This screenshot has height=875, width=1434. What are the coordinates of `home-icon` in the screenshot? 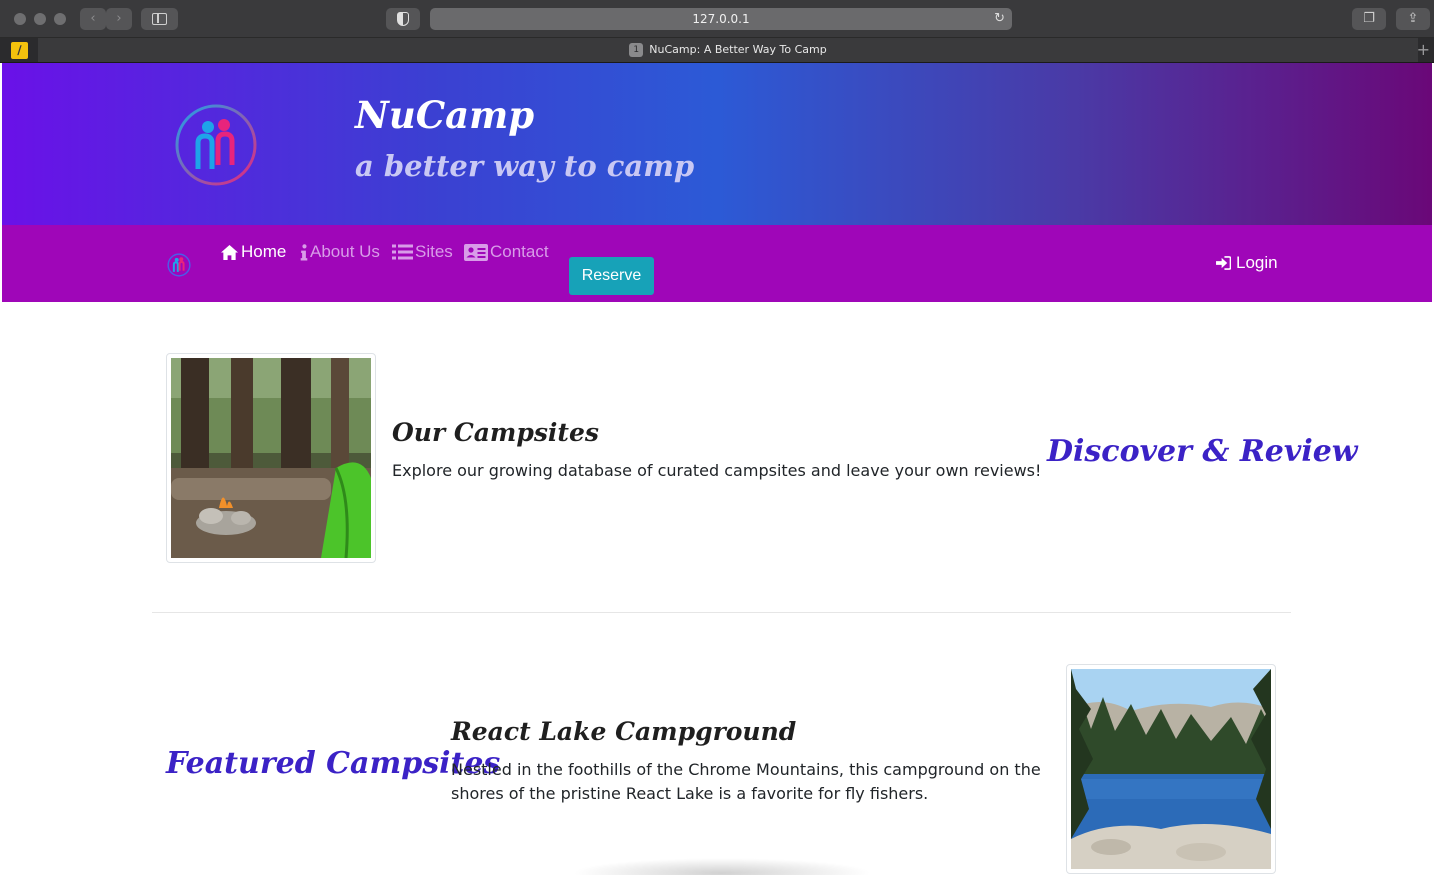 It's located at (229, 252).